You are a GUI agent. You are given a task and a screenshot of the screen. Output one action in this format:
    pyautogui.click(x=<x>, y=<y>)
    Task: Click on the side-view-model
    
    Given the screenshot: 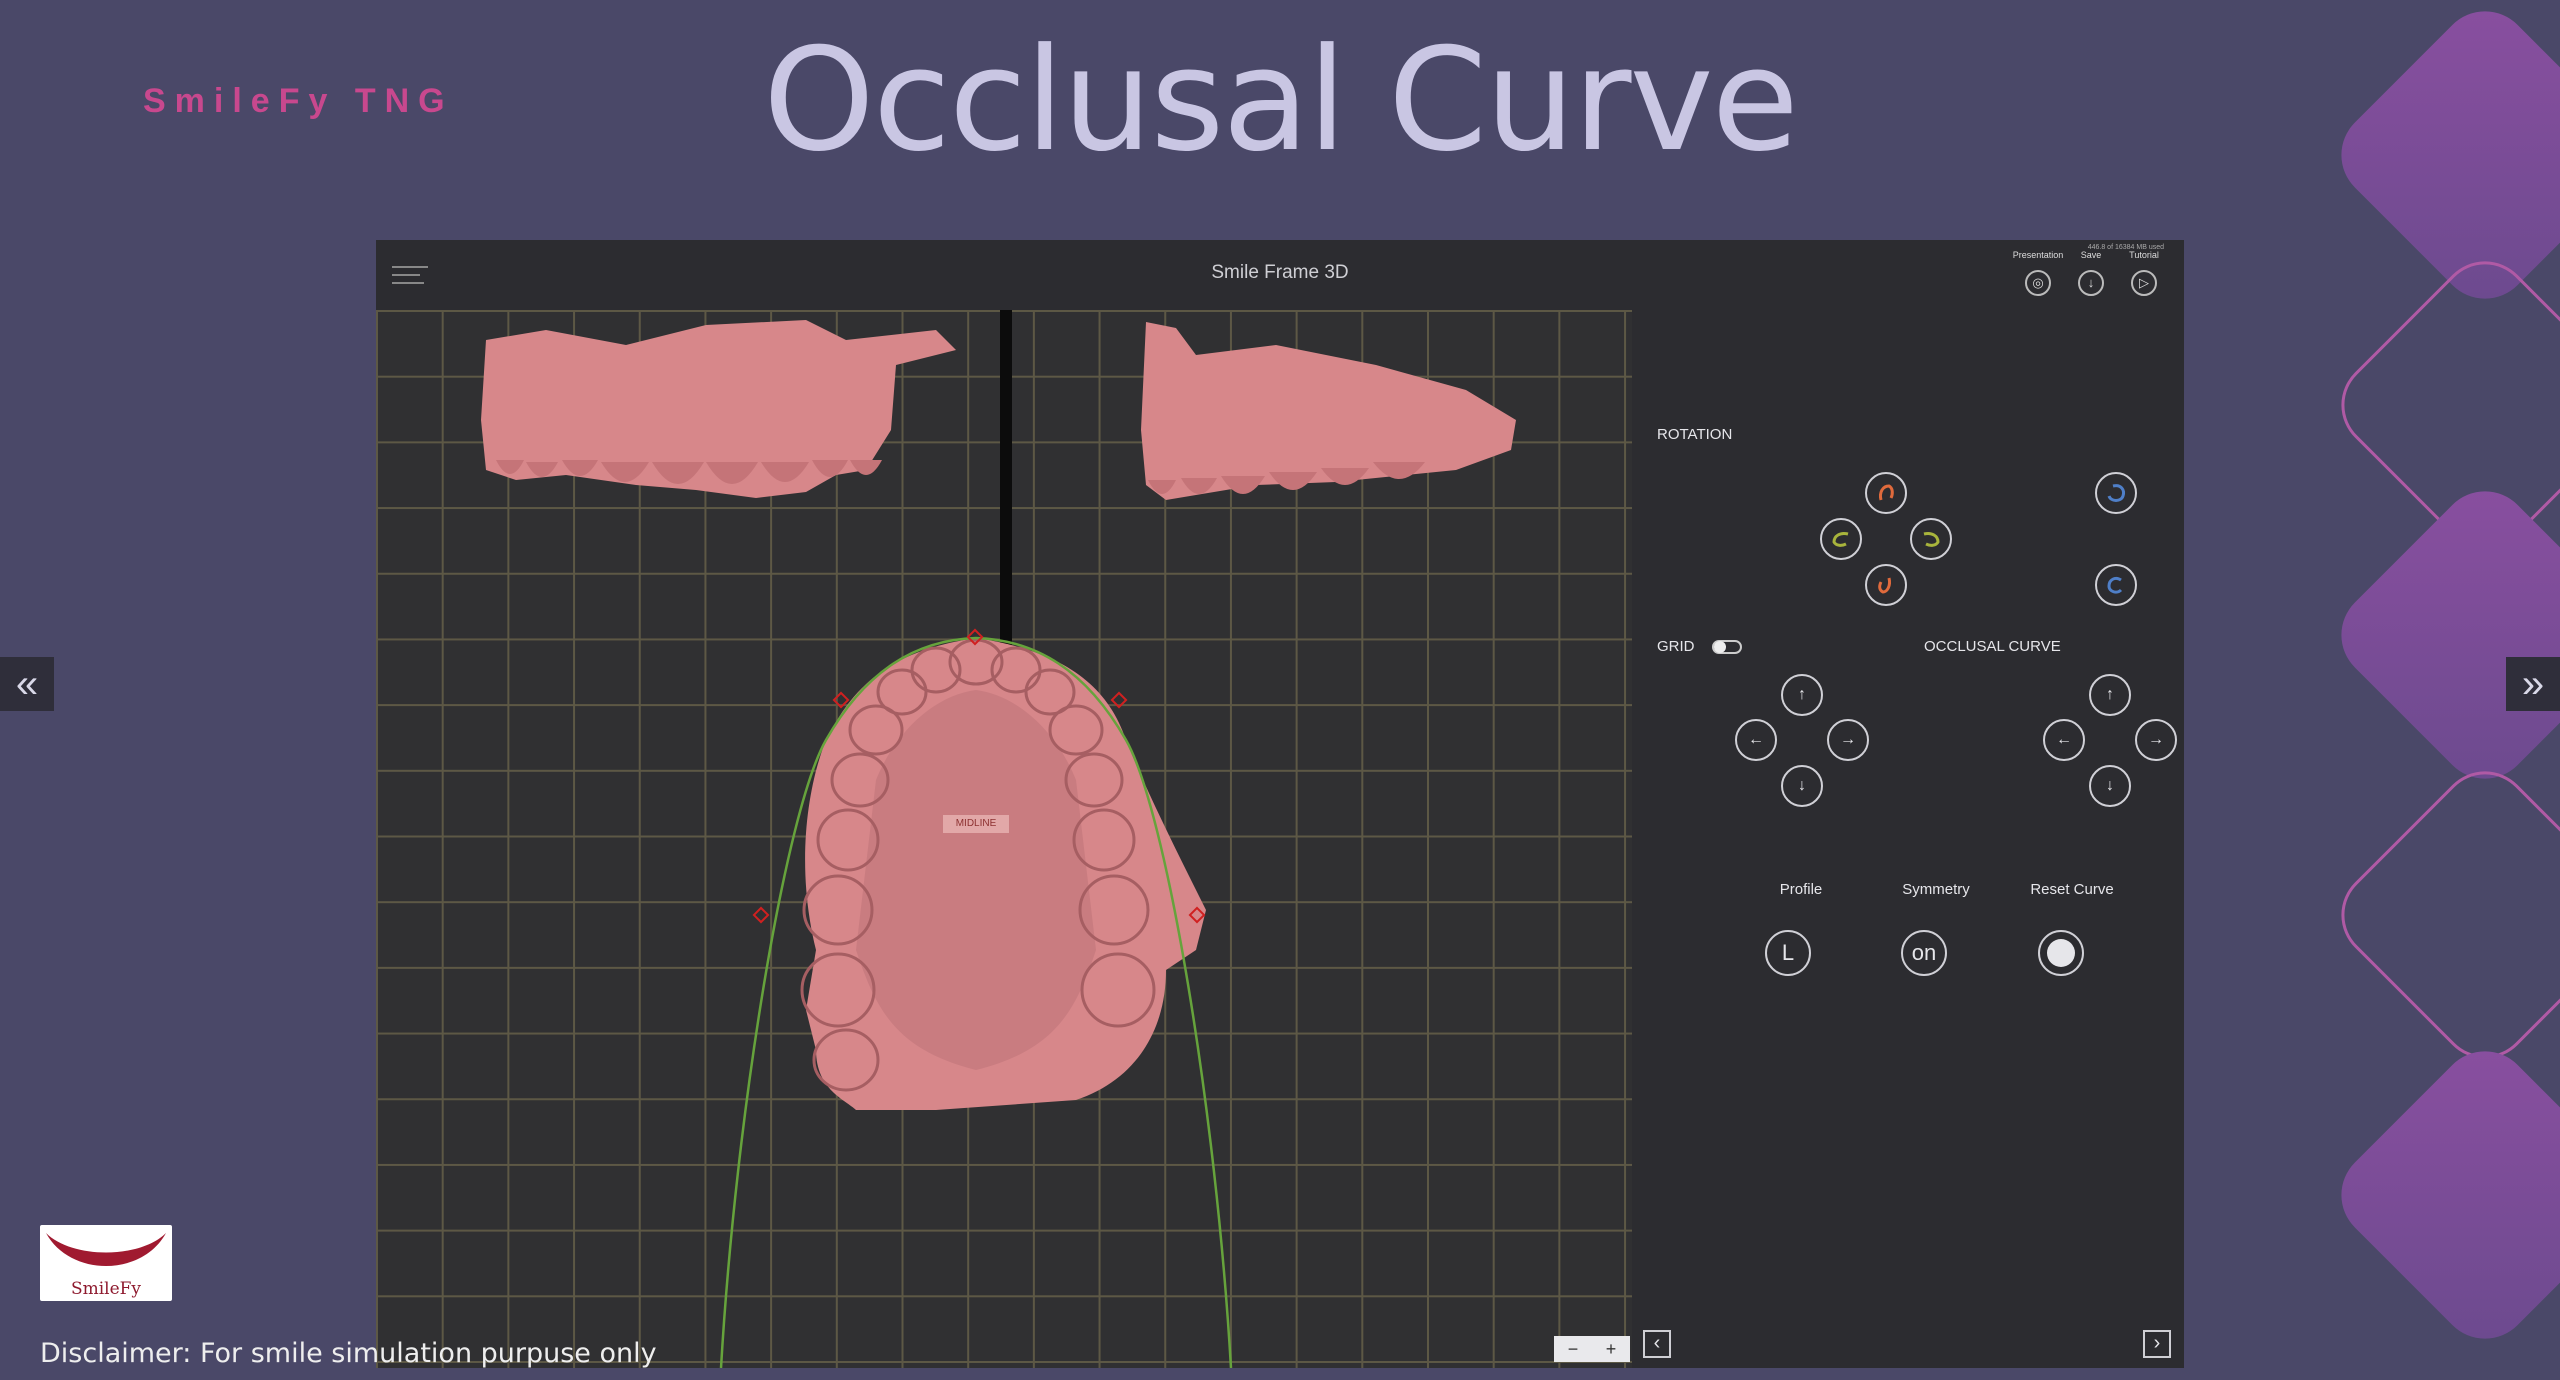 What is the action you would take?
    pyautogui.click(x=1328, y=411)
    